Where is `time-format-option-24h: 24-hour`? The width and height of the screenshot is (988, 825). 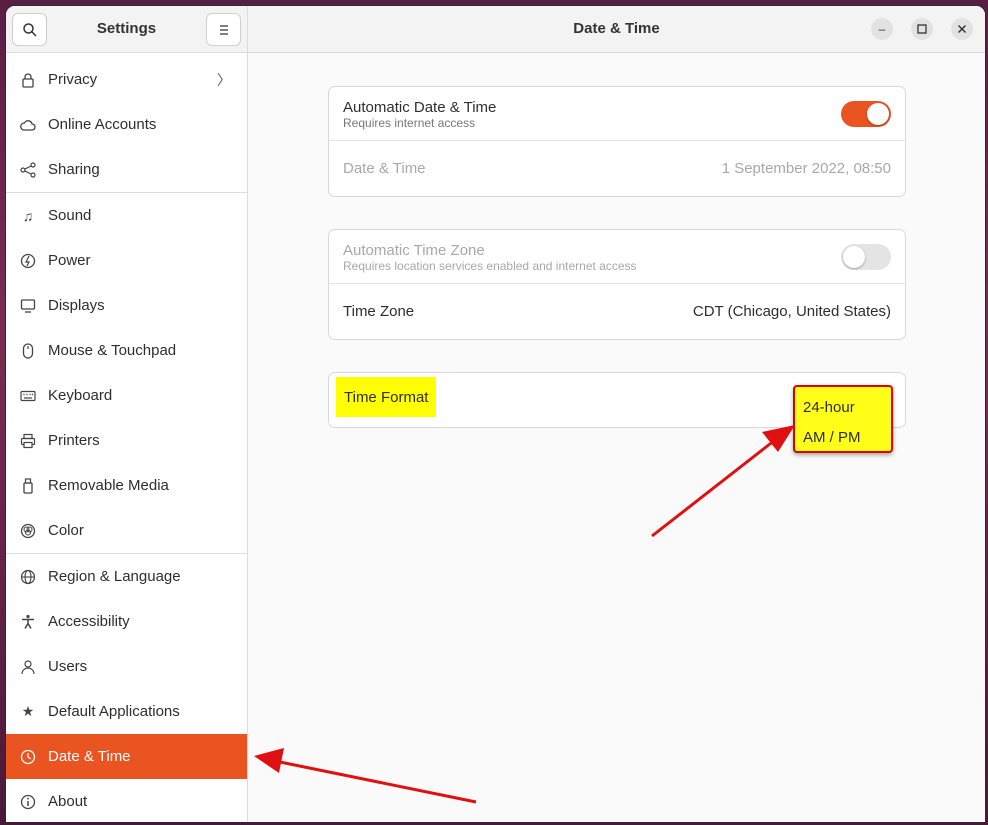 time-format-option-24h: 24-hour is located at coordinates (829, 407).